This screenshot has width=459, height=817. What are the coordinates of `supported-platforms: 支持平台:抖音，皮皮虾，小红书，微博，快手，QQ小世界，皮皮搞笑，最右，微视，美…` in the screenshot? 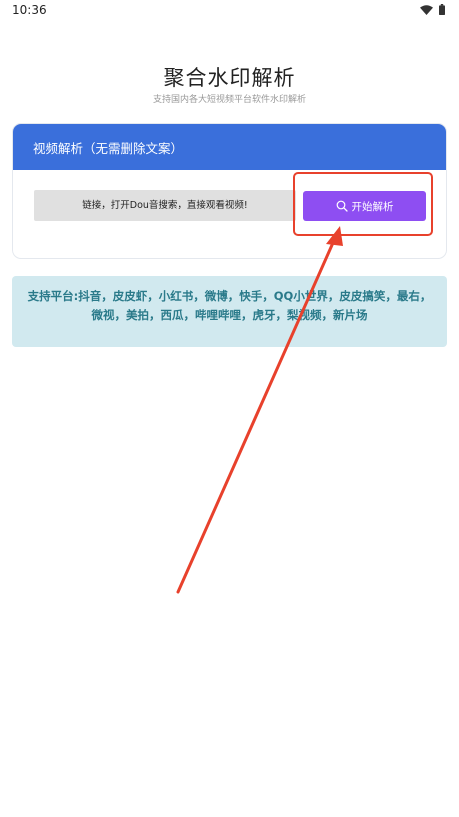 It's located at (229, 311).